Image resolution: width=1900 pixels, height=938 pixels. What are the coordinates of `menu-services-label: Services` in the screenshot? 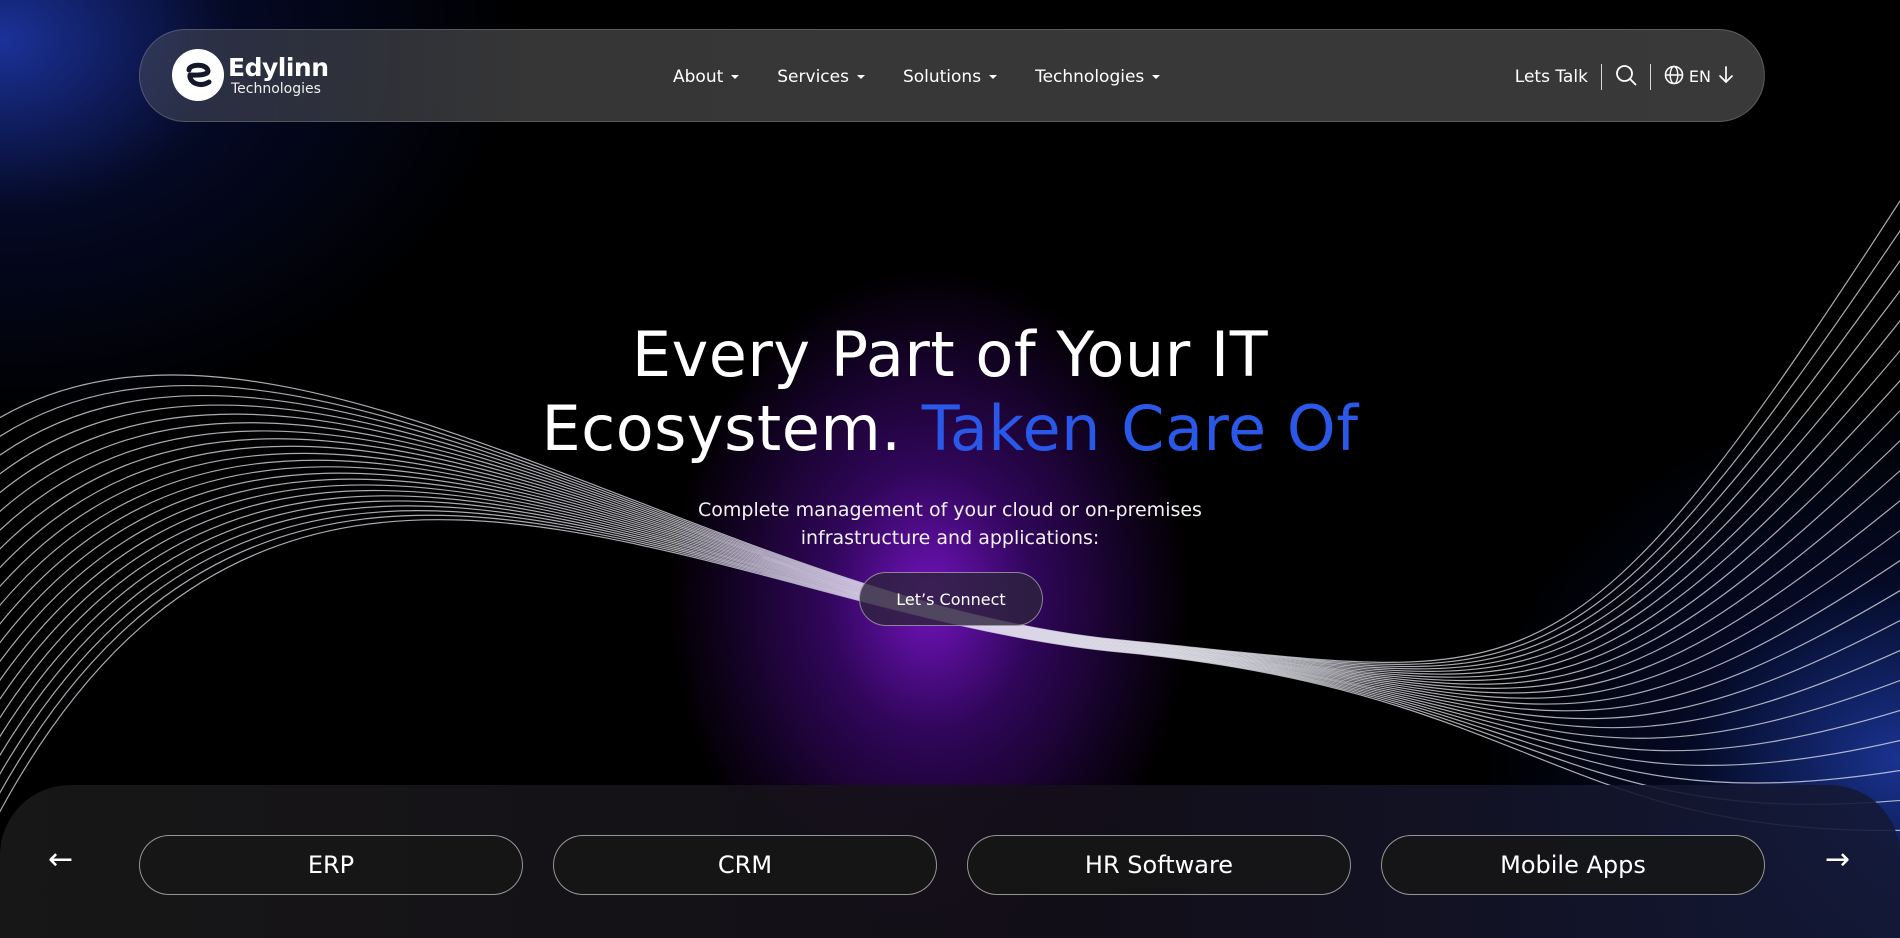 It's located at (813, 76).